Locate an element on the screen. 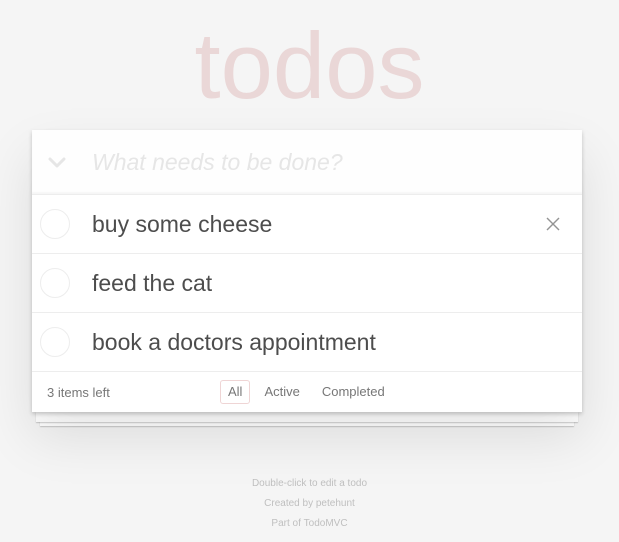 The width and height of the screenshot is (619, 542). created-by: Created by petehunt is located at coordinates (309, 504).